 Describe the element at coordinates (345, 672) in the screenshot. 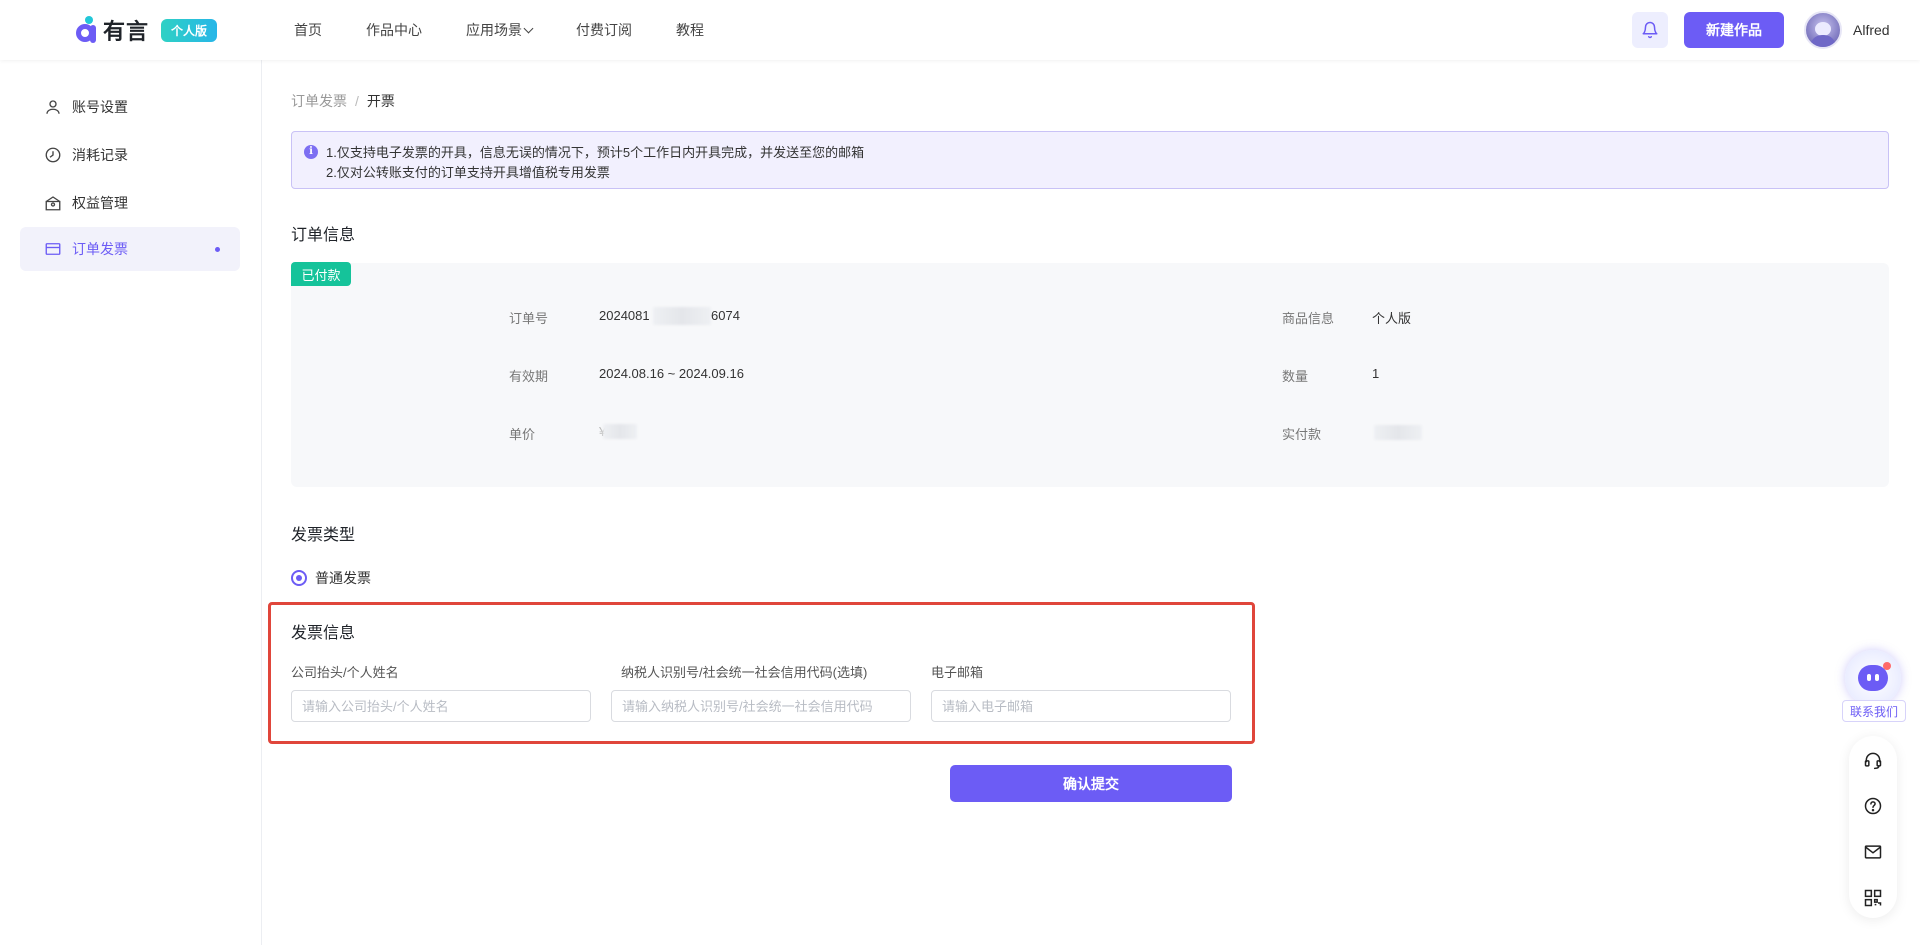

I see `company-label: 公司抬头/个人姓名` at that location.